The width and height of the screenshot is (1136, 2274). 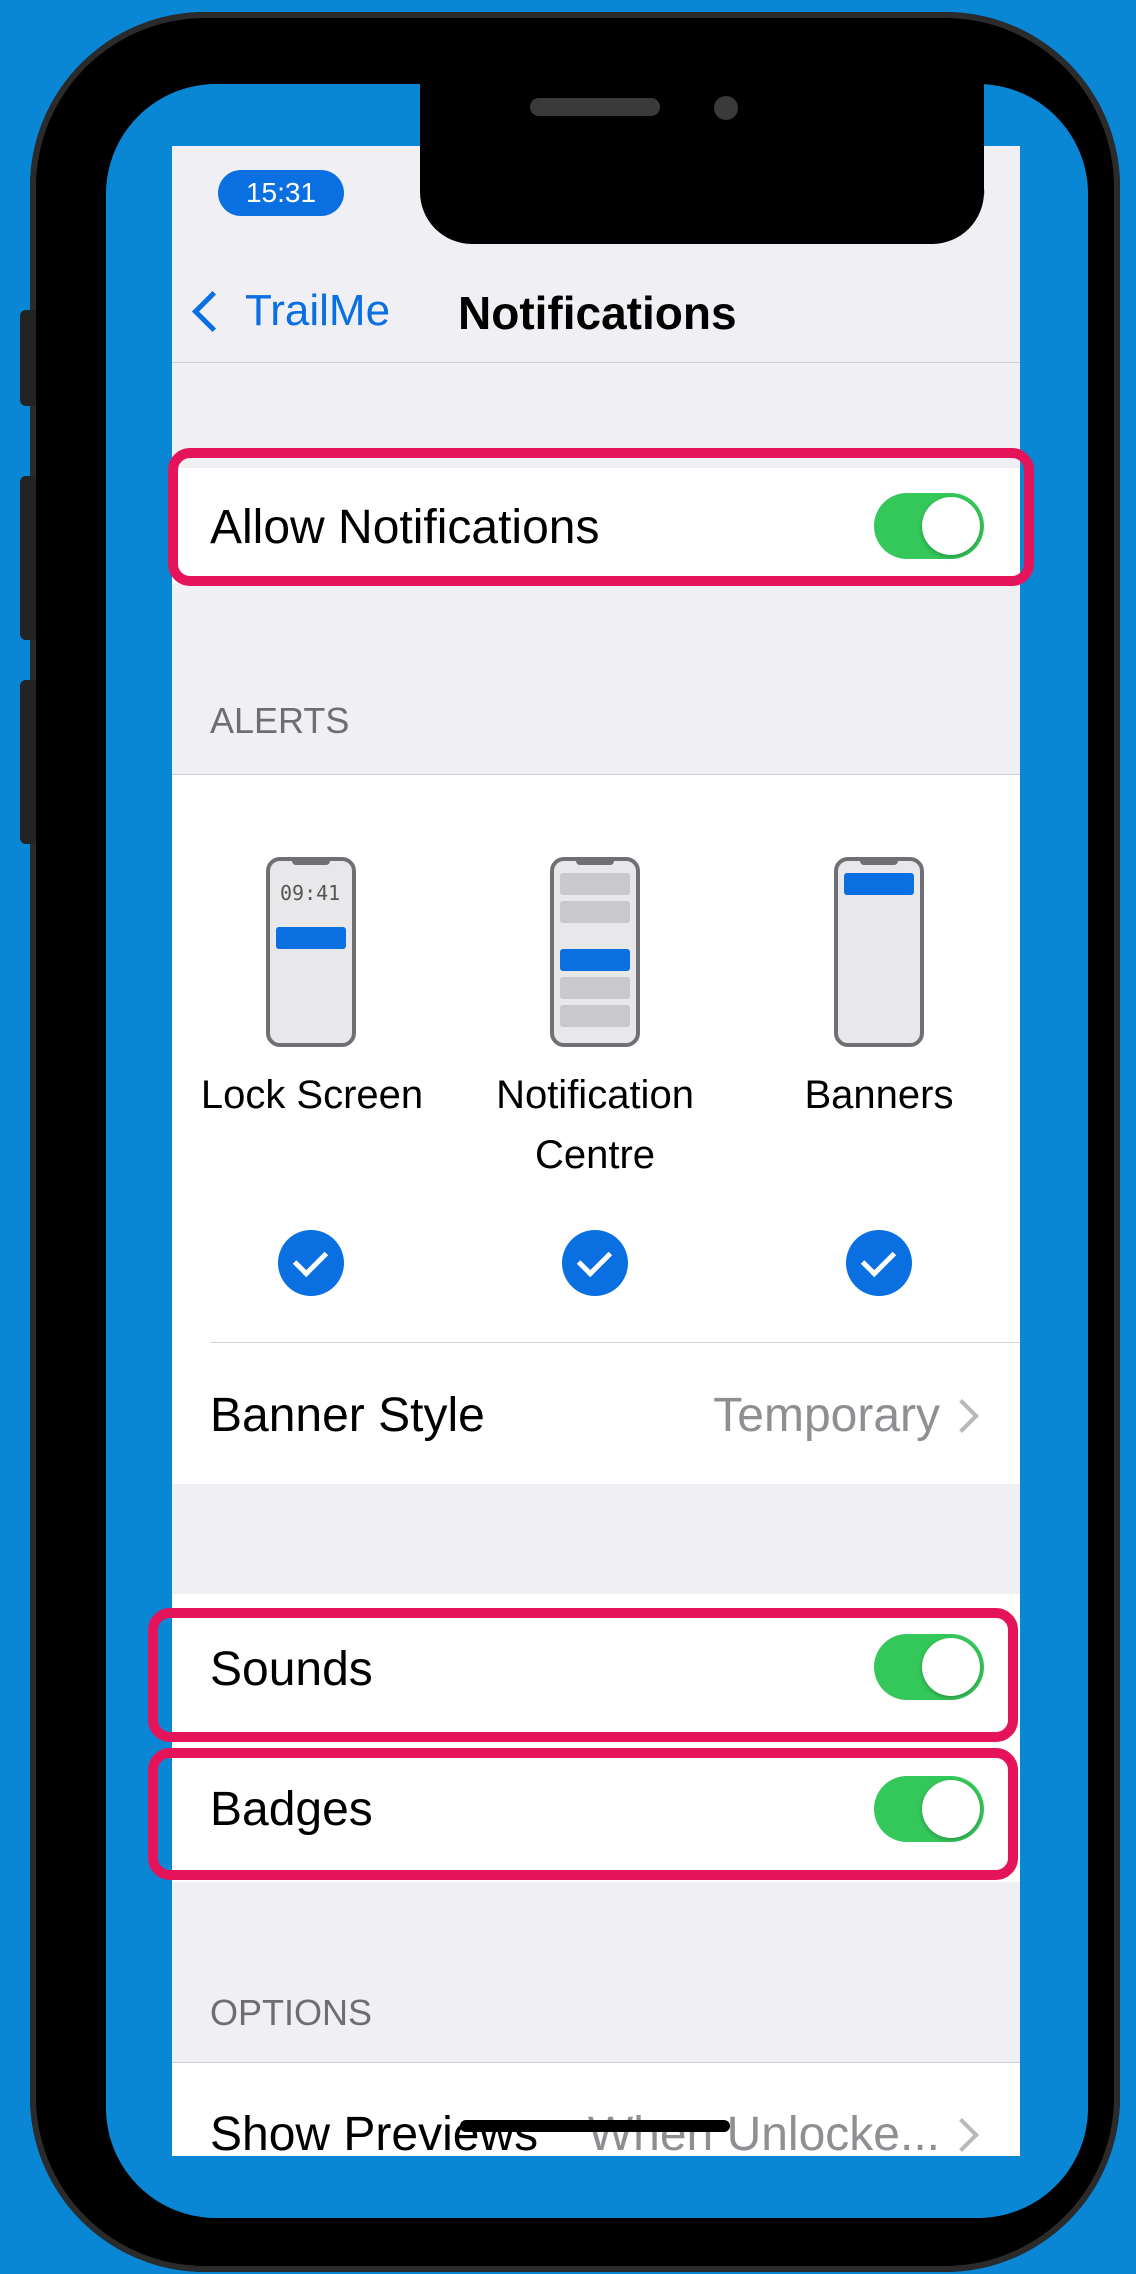 I want to click on banners-label: Banners, so click(x=879, y=1095).